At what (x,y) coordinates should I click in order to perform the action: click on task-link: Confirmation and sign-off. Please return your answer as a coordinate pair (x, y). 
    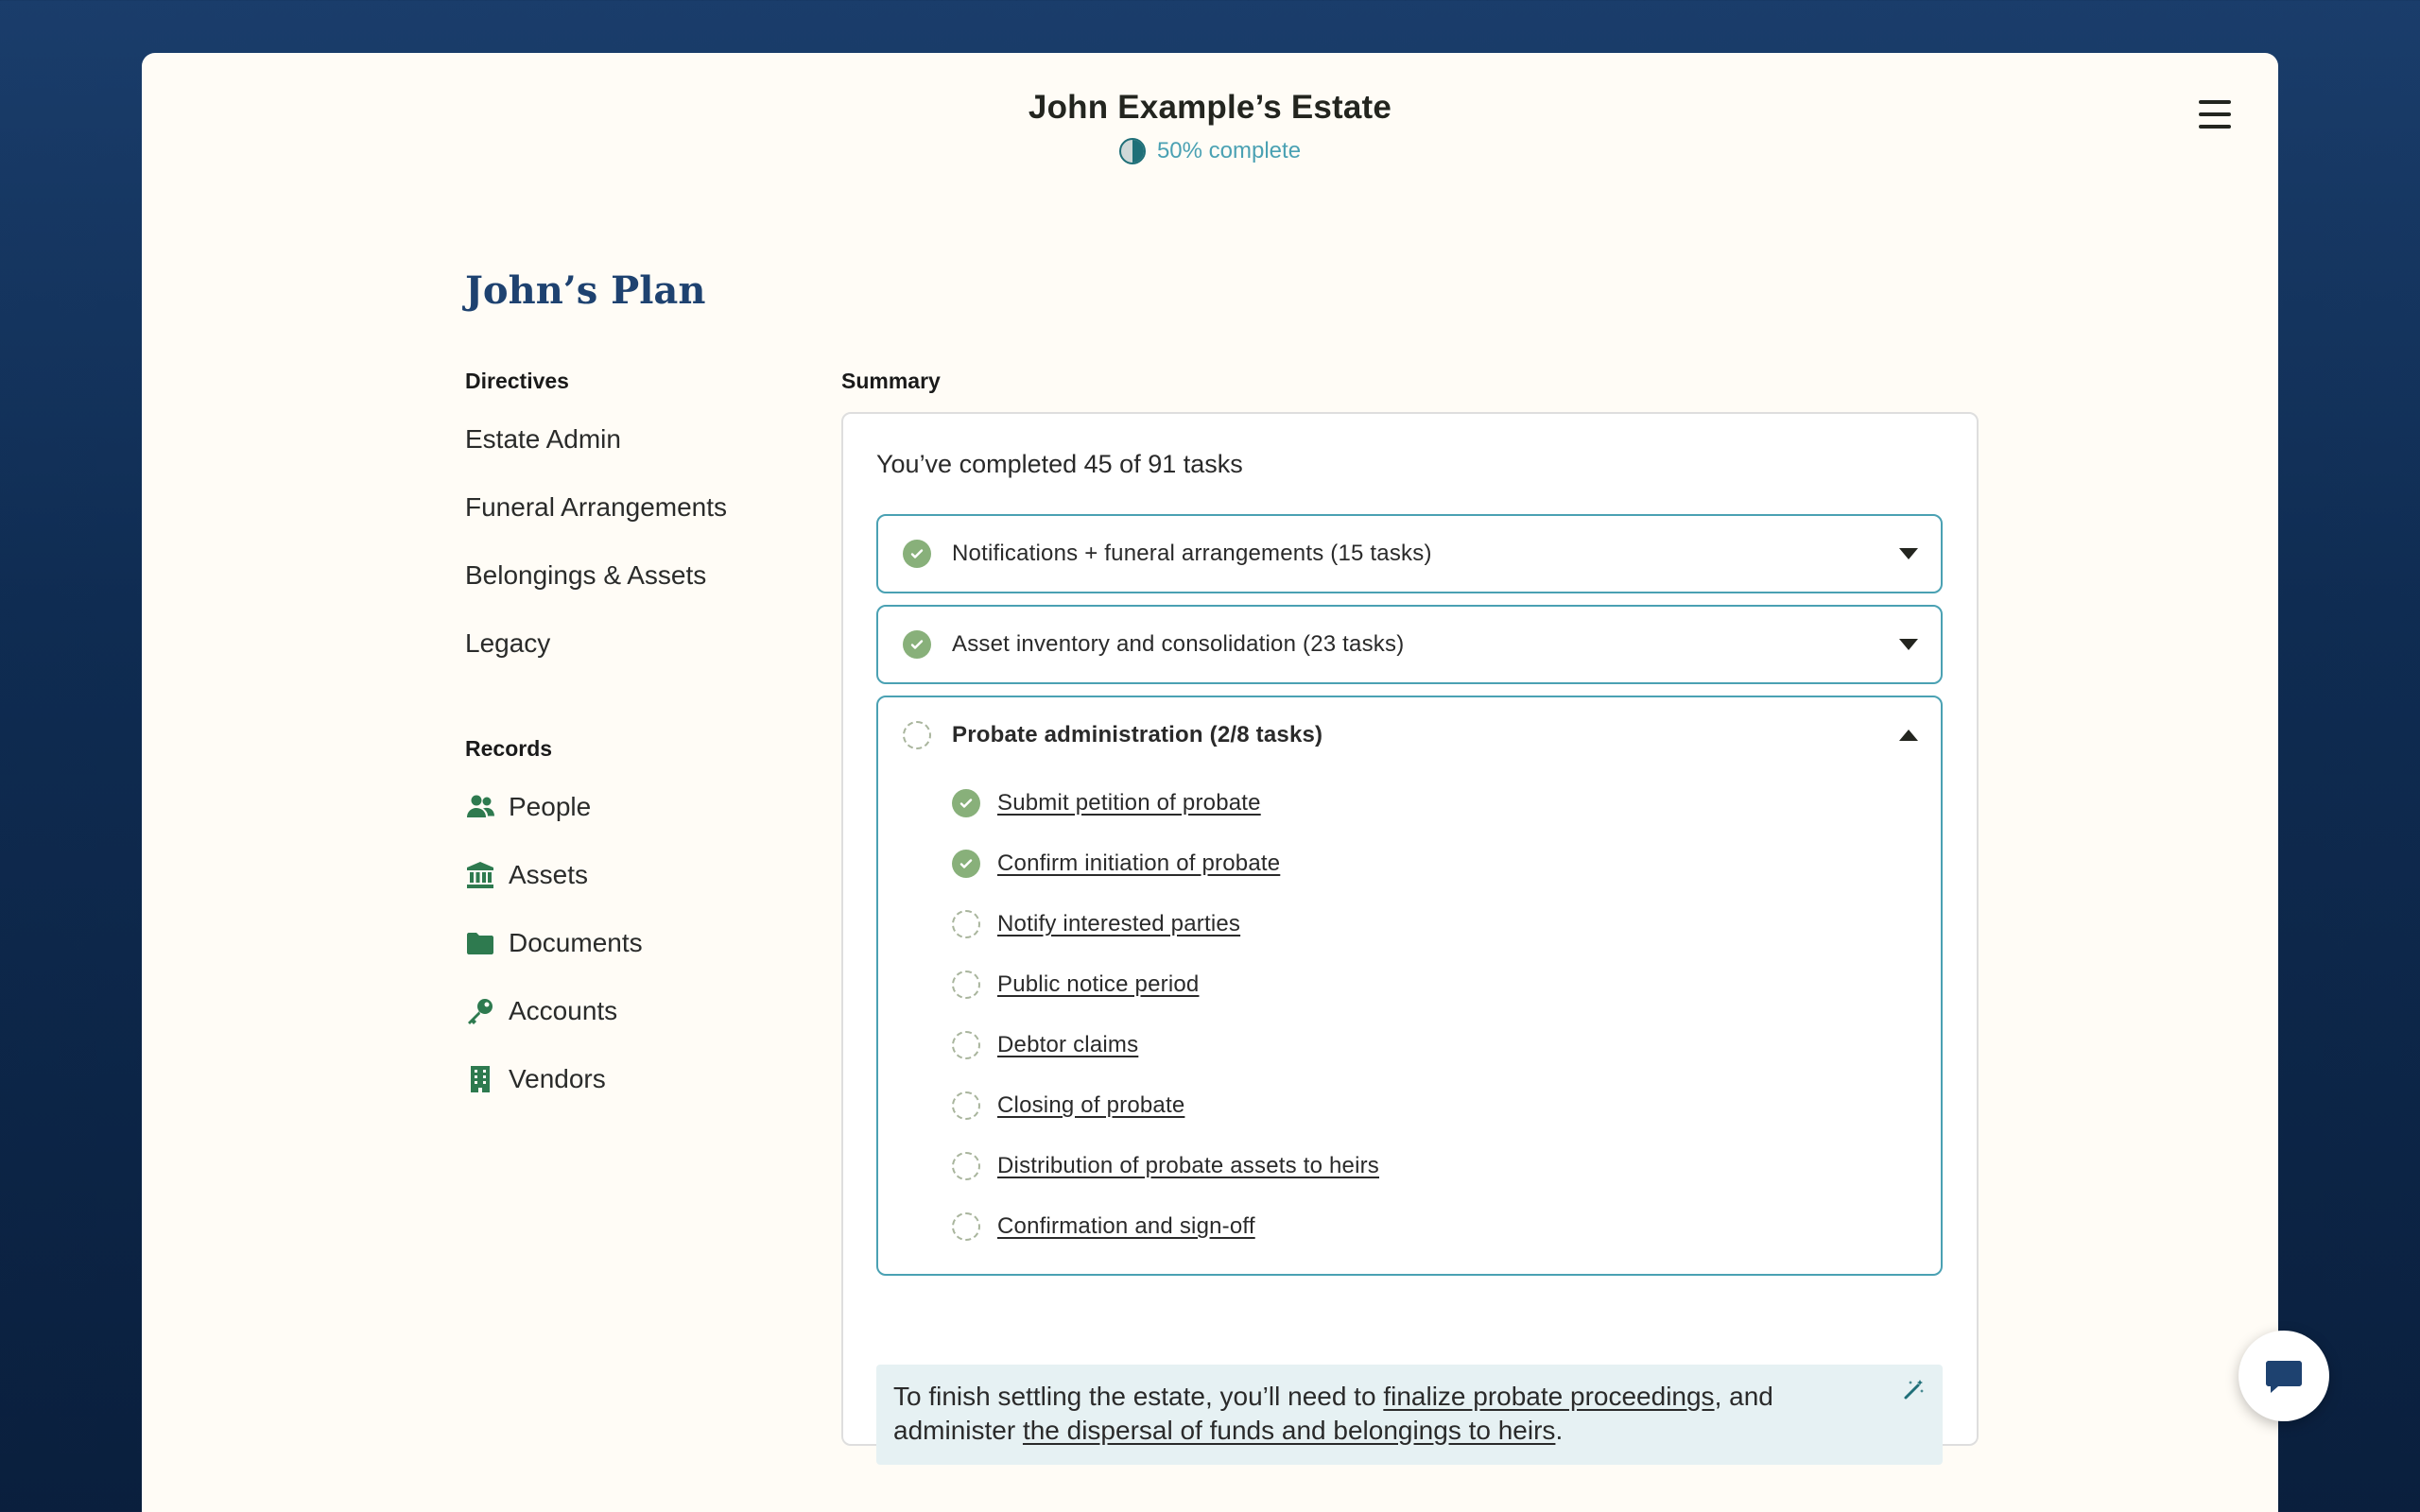
    Looking at the image, I should click on (1126, 1226).